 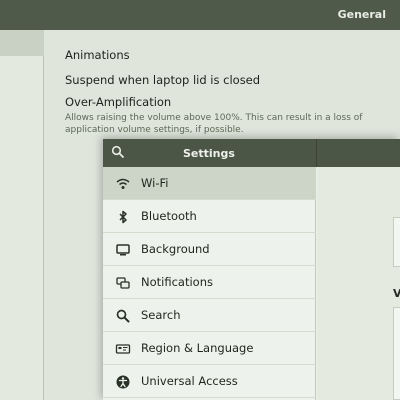 What do you see at coordinates (358, 283) in the screenshot?
I see `settings-content-panel: V` at bounding box center [358, 283].